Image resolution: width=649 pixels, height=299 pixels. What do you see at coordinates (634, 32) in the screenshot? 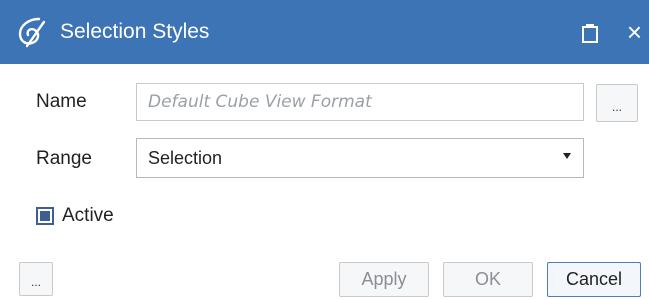
I see `close-icon: ×` at bounding box center [634, 32].